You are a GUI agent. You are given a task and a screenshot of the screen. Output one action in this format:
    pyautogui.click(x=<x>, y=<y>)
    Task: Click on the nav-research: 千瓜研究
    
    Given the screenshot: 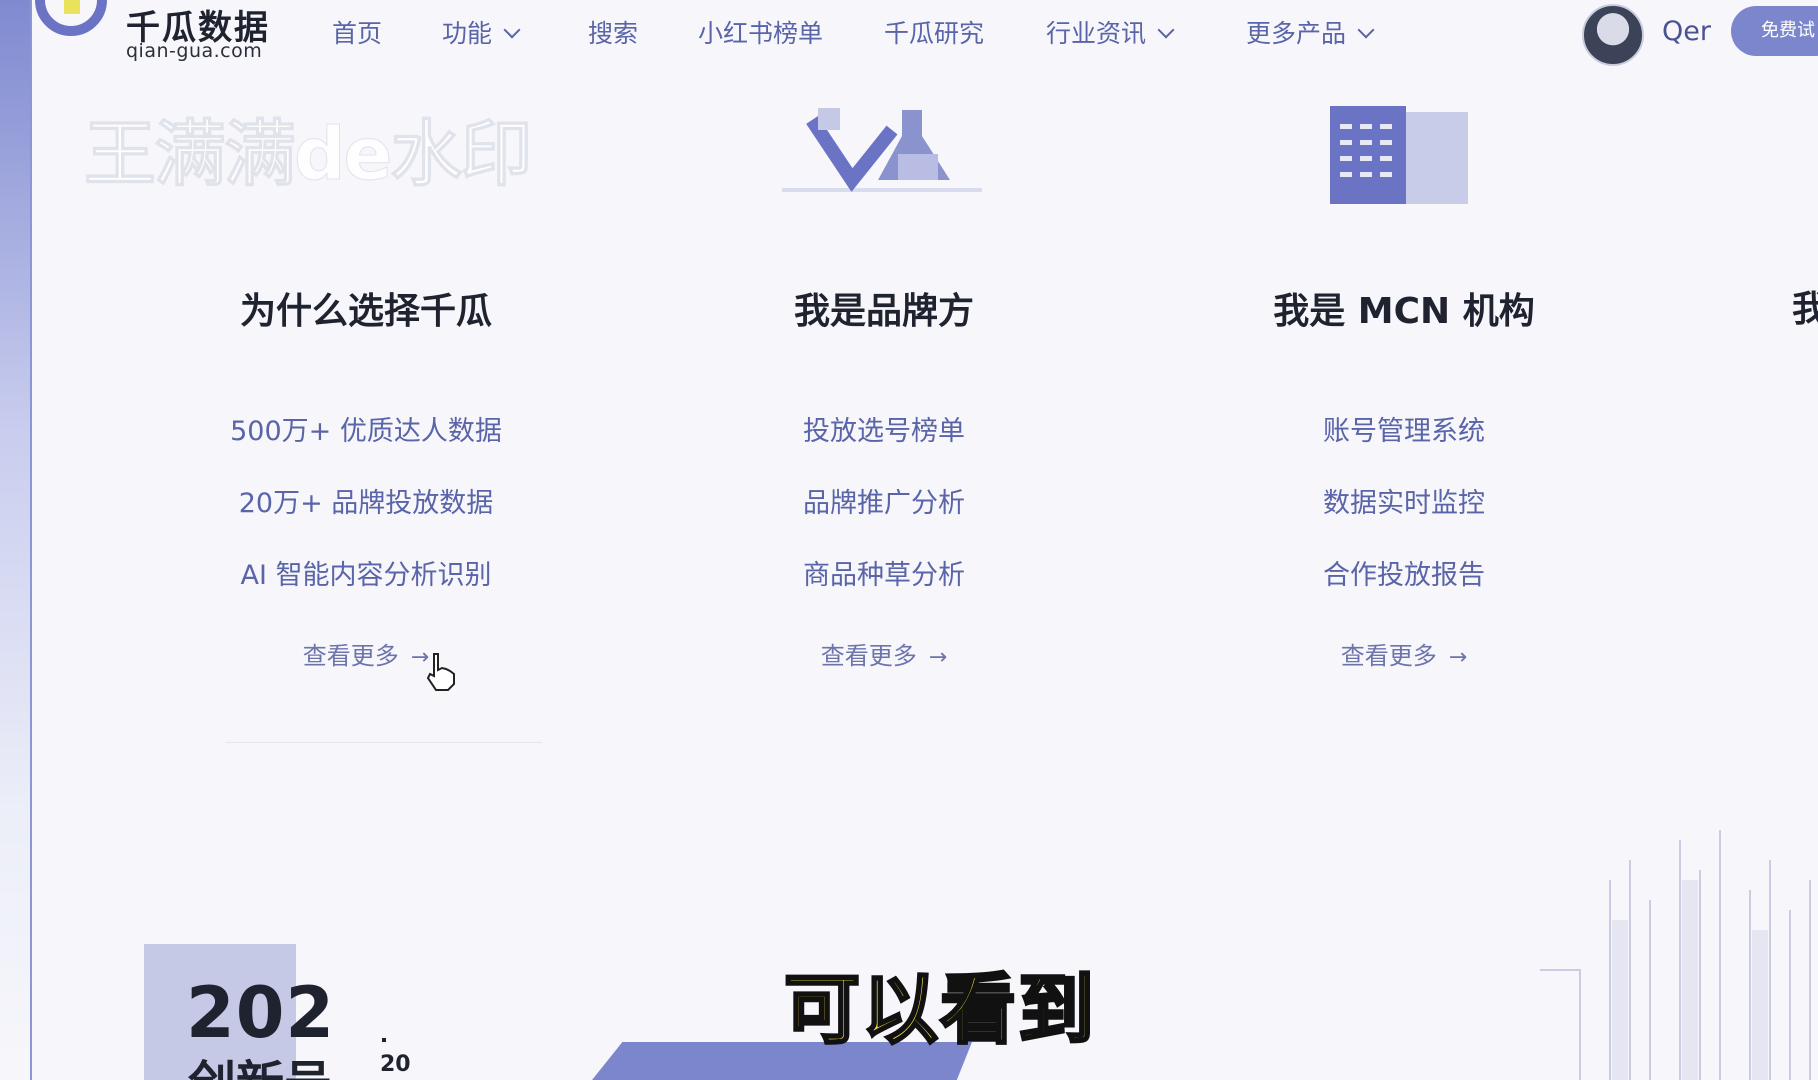 What is the action you would take?
    pyautogui.click(x=934, y=32)
    